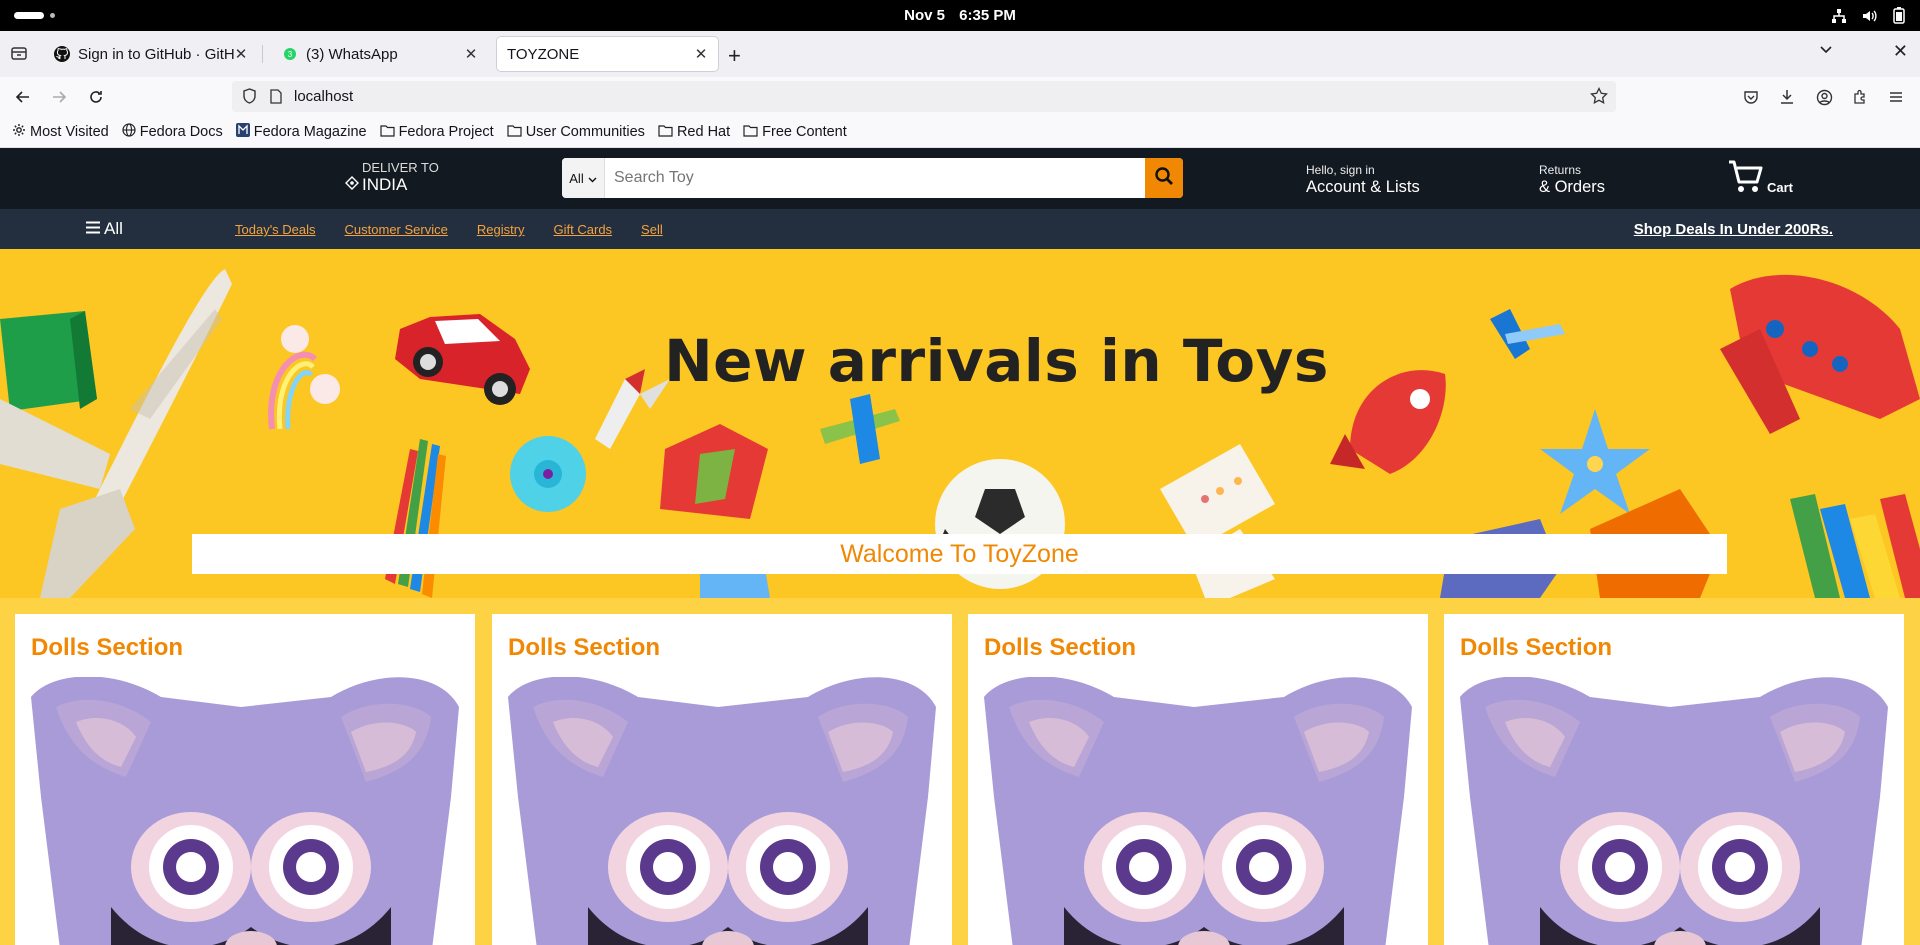 Image resolution: width=1920 pixels, height=945 pixels. What do you see at coordinates (23, 97) in the screenshot?
I see `back-button` at bounding box center [23, 97].